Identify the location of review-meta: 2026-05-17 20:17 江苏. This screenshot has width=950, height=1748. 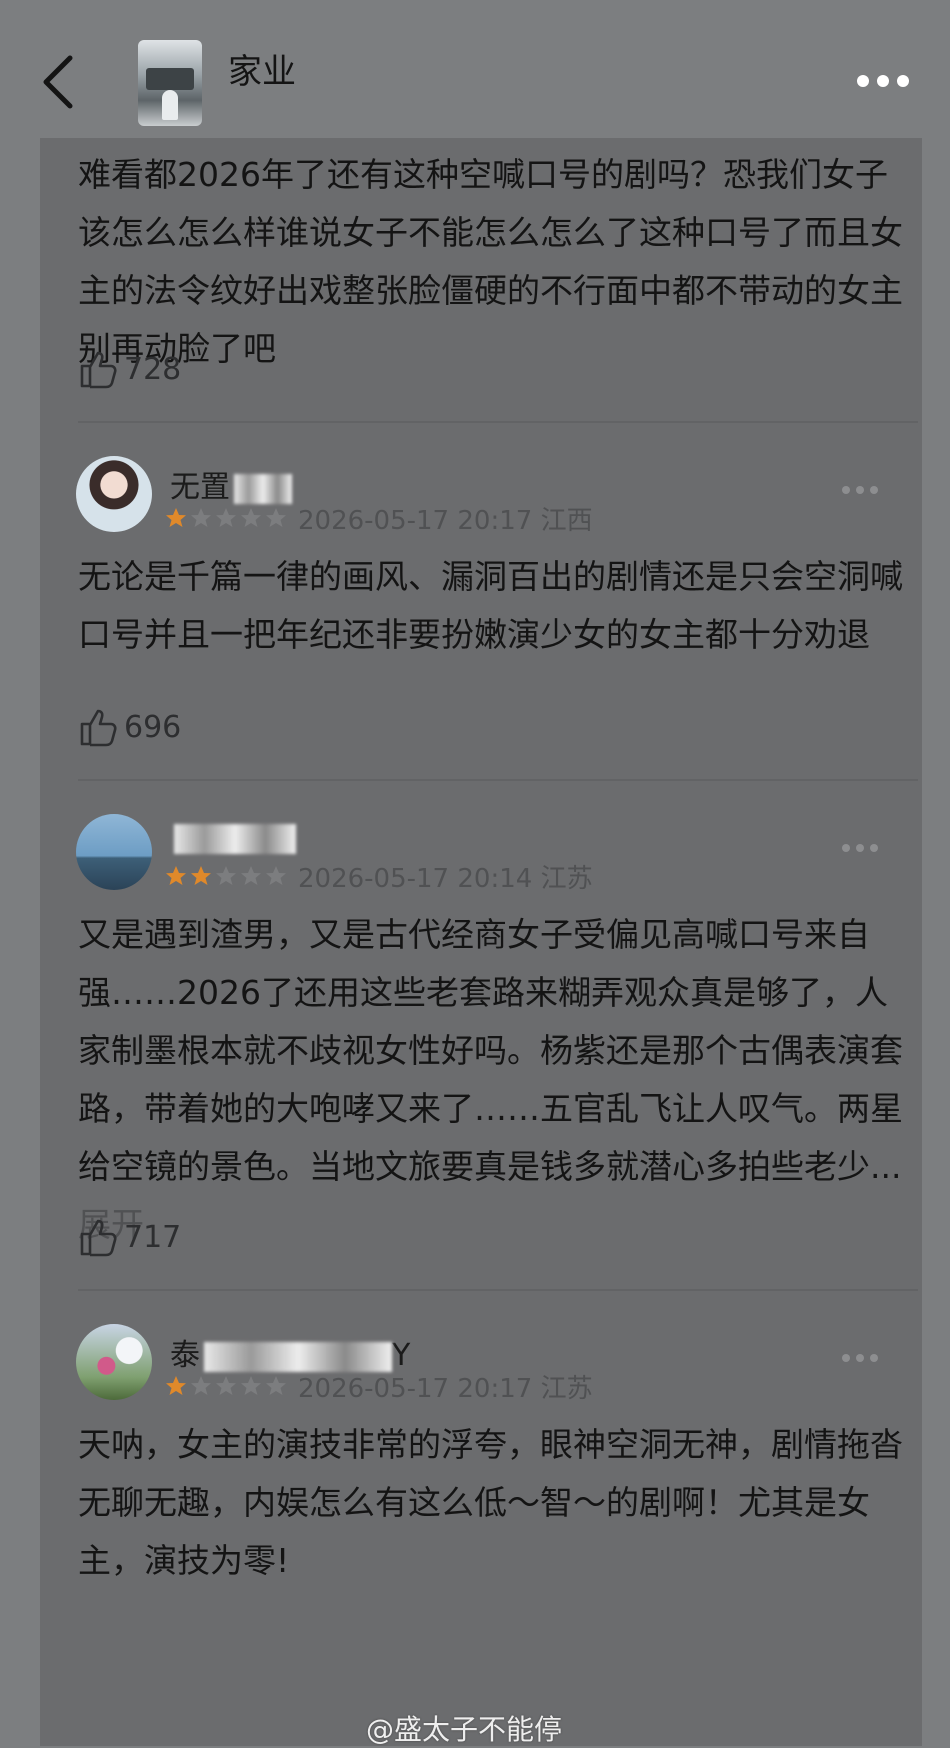
(445, 1386).